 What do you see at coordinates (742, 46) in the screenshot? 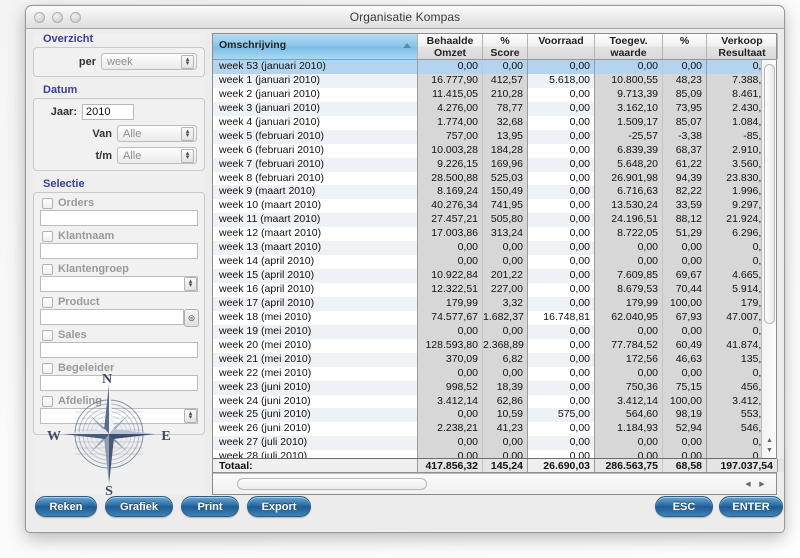
I see `column-header-6: Verkoop Resultaat` at bounding box center [742, 46].